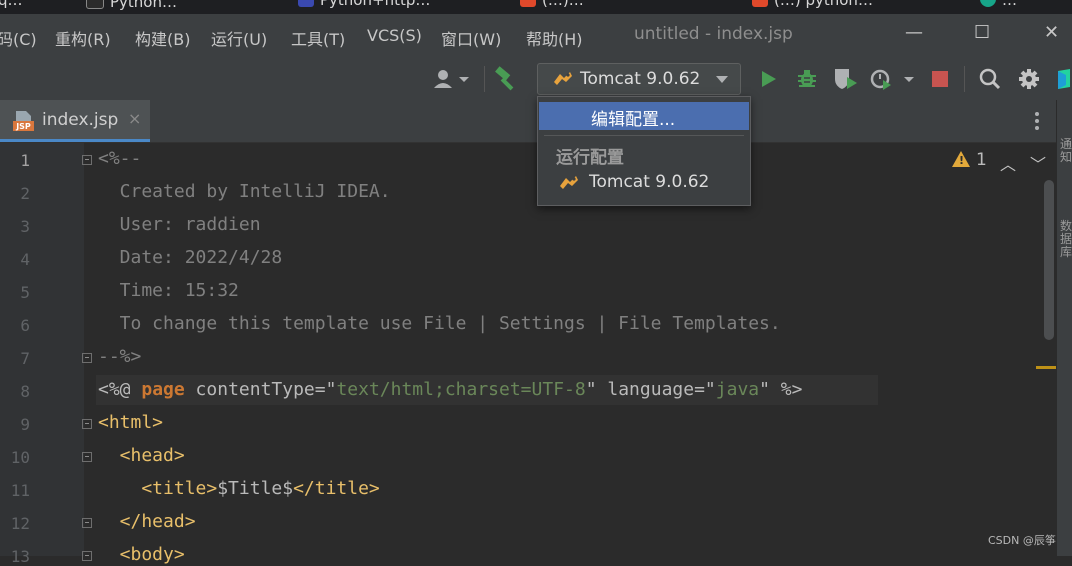 Image resolution: width=1072 pixels, height=566 pixels. Describe the element at coordinates (507, 79) in the screenshot. I see `build-hammer-icon` at that location.